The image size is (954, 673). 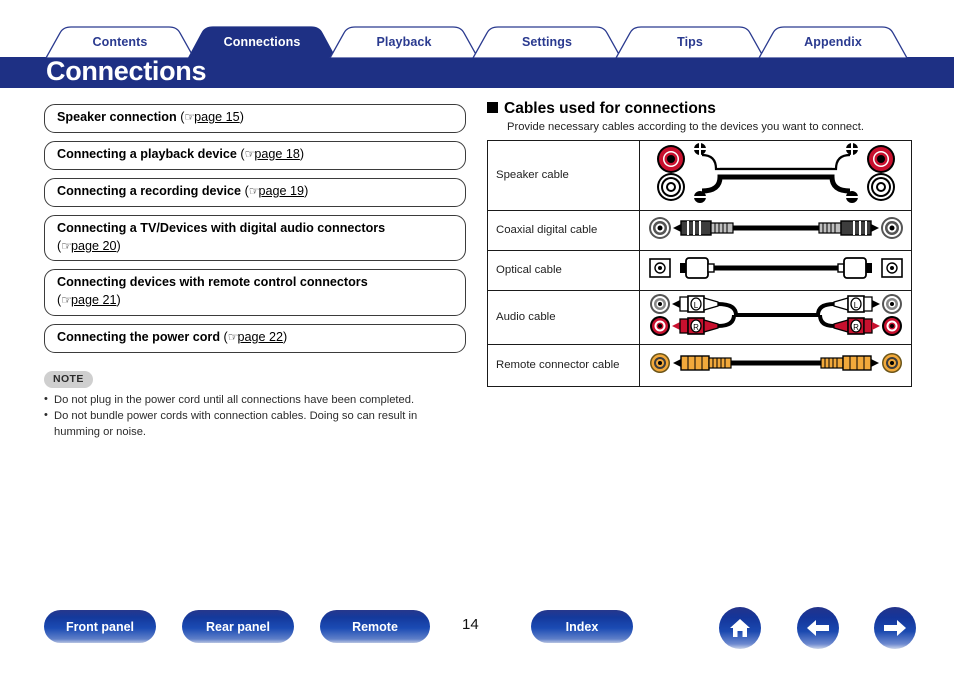 I want to click on remote-jack-right, so click(x=892, y=363).